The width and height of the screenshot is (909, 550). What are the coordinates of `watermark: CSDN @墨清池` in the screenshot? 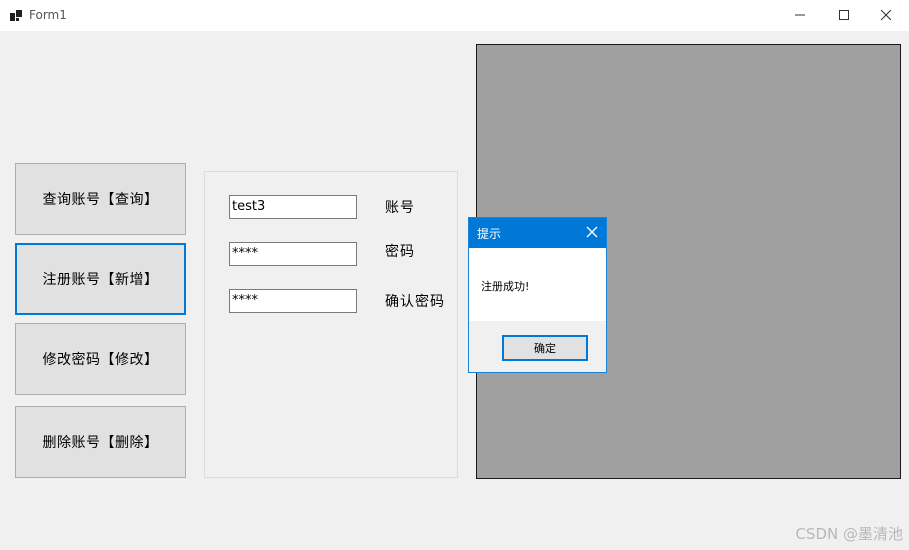 It's located at (849, 534).